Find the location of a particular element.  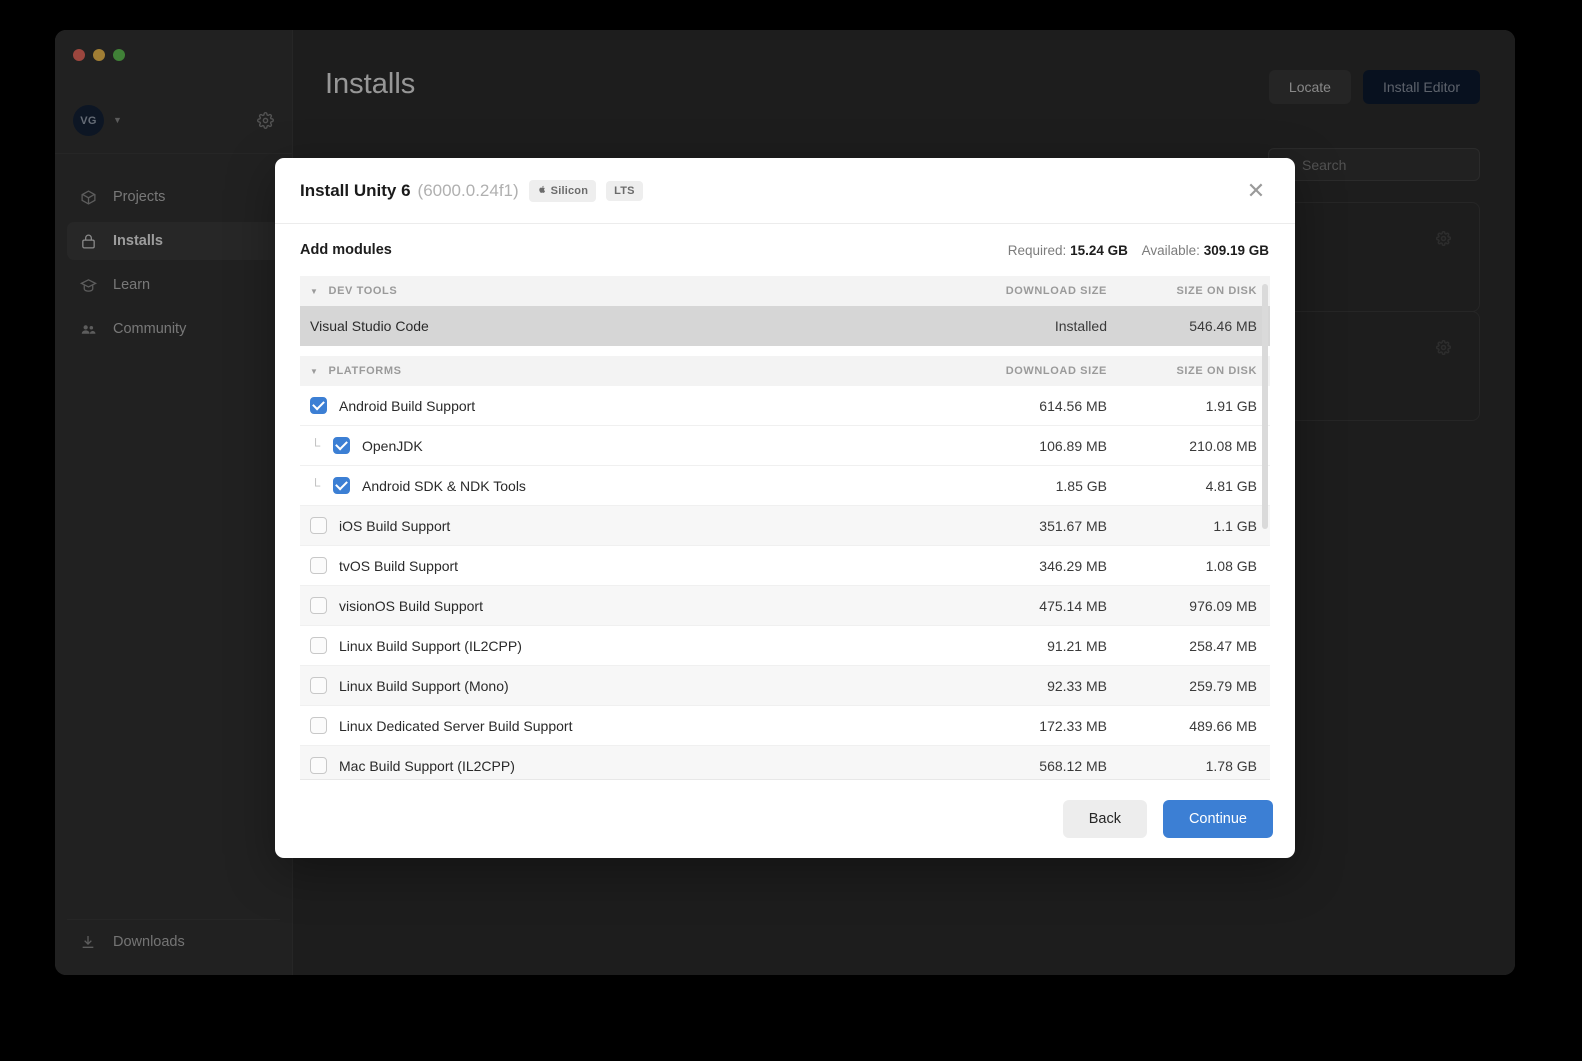

module-download-size: 475.14 MB is located at coordinates (1073, 605).